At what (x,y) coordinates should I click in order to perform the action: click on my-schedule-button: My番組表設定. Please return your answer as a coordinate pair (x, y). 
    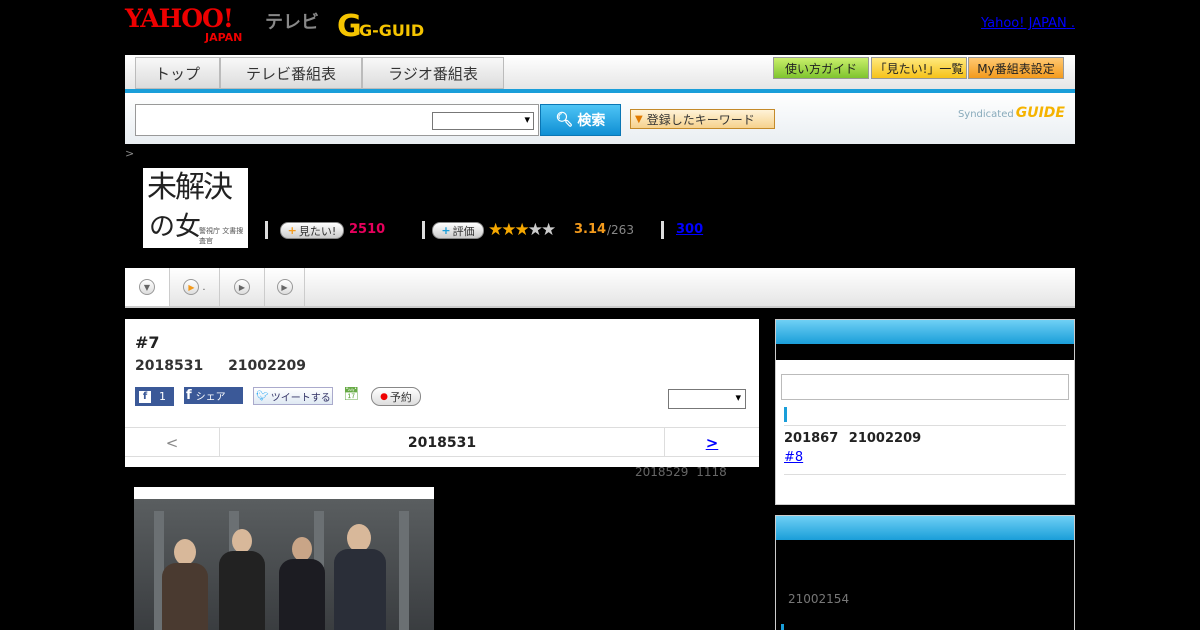
    Looking at the image, I should click on (1016, 68).